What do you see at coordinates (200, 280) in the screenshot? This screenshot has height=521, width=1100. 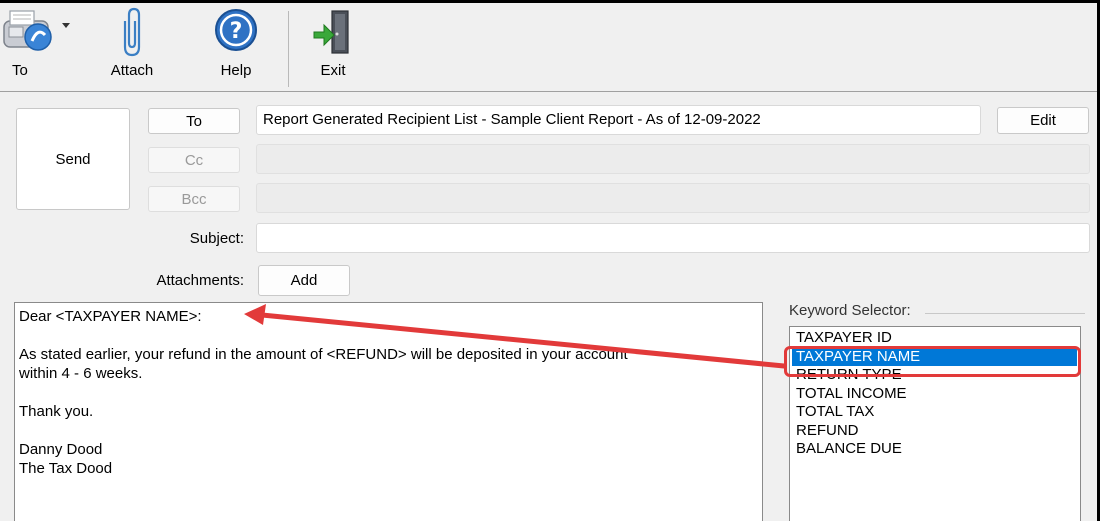 I see `attachments-label: Attachments:` at bounding box center [200, 280].